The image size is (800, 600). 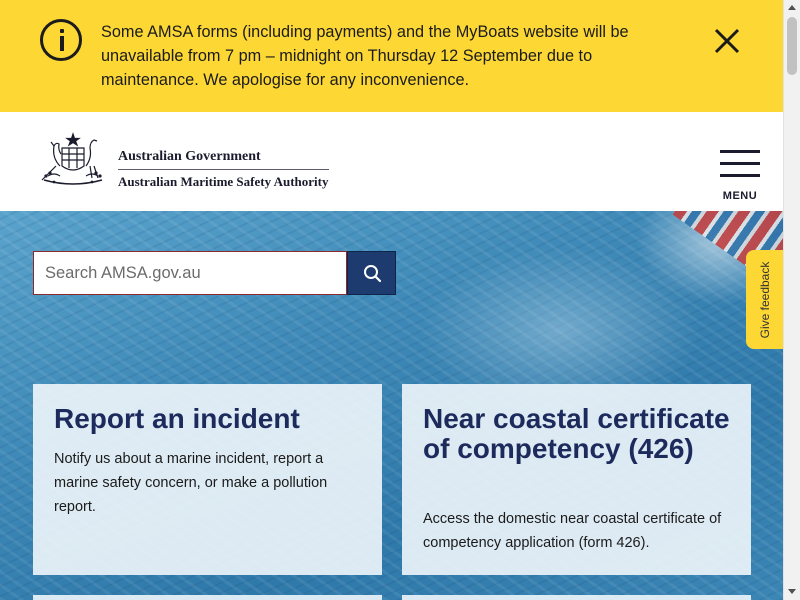 I want to click on coat-of-arms-icon, so click(x=72, y=158).